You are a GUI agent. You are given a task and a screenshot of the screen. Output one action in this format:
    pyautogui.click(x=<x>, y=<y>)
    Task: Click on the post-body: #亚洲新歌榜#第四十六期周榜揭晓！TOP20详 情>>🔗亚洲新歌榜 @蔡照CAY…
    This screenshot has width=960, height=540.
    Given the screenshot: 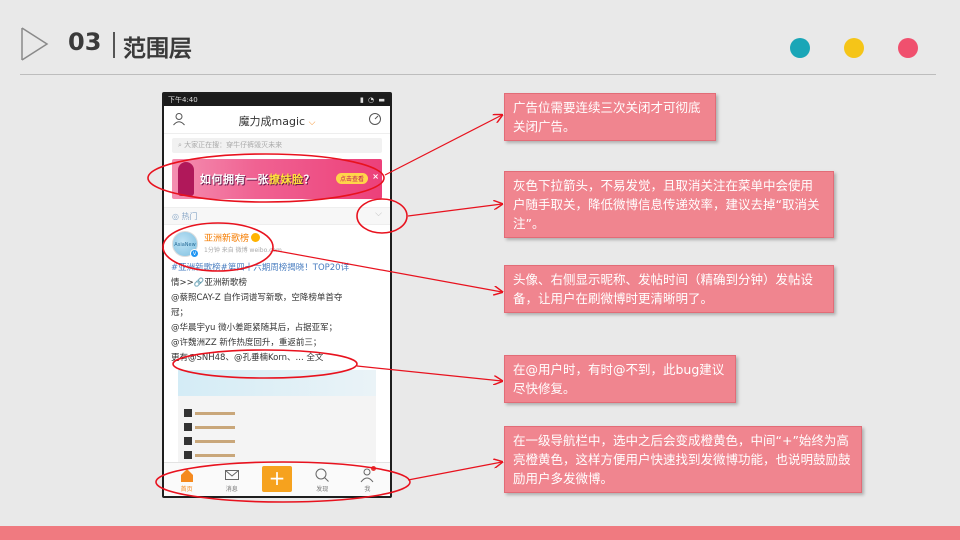 What is the action you would take?
    pyautogui.click(x=277, y=313)
    